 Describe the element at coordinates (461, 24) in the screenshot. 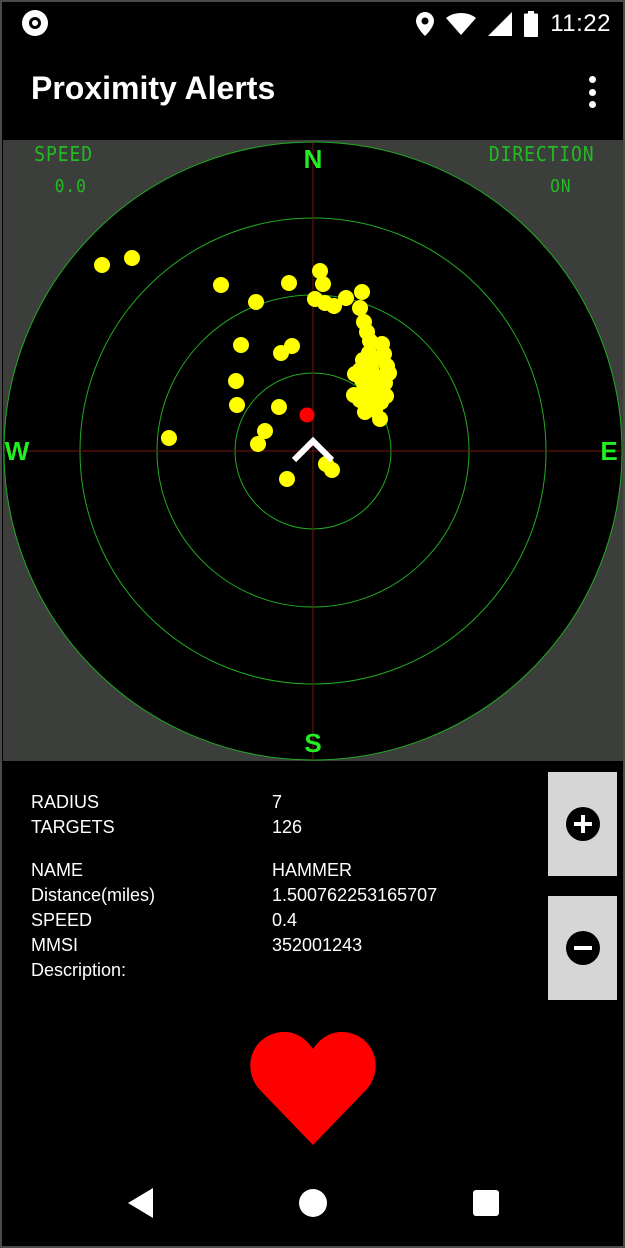

I see `wifi-icon` at that location.